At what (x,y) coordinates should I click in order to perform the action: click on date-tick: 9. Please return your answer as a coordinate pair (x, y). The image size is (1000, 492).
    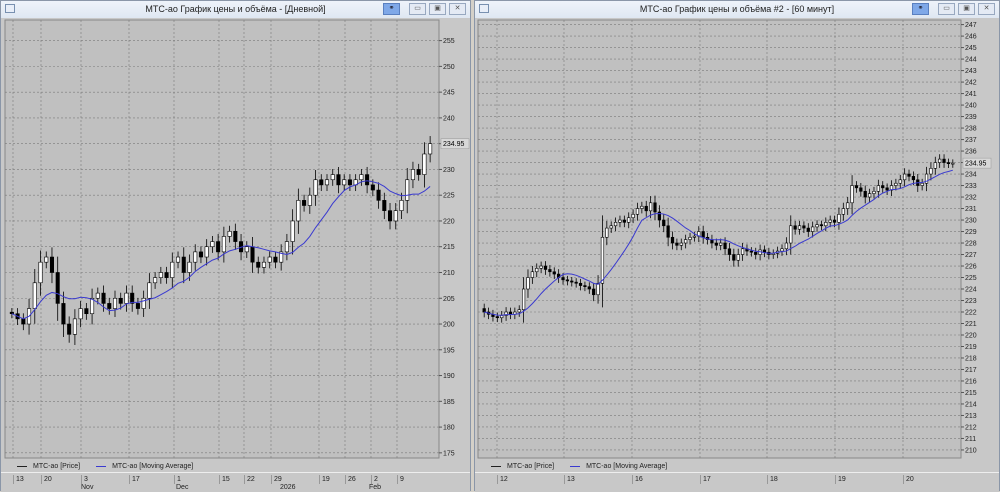
    Looking at the image, I should click on (400, 479).